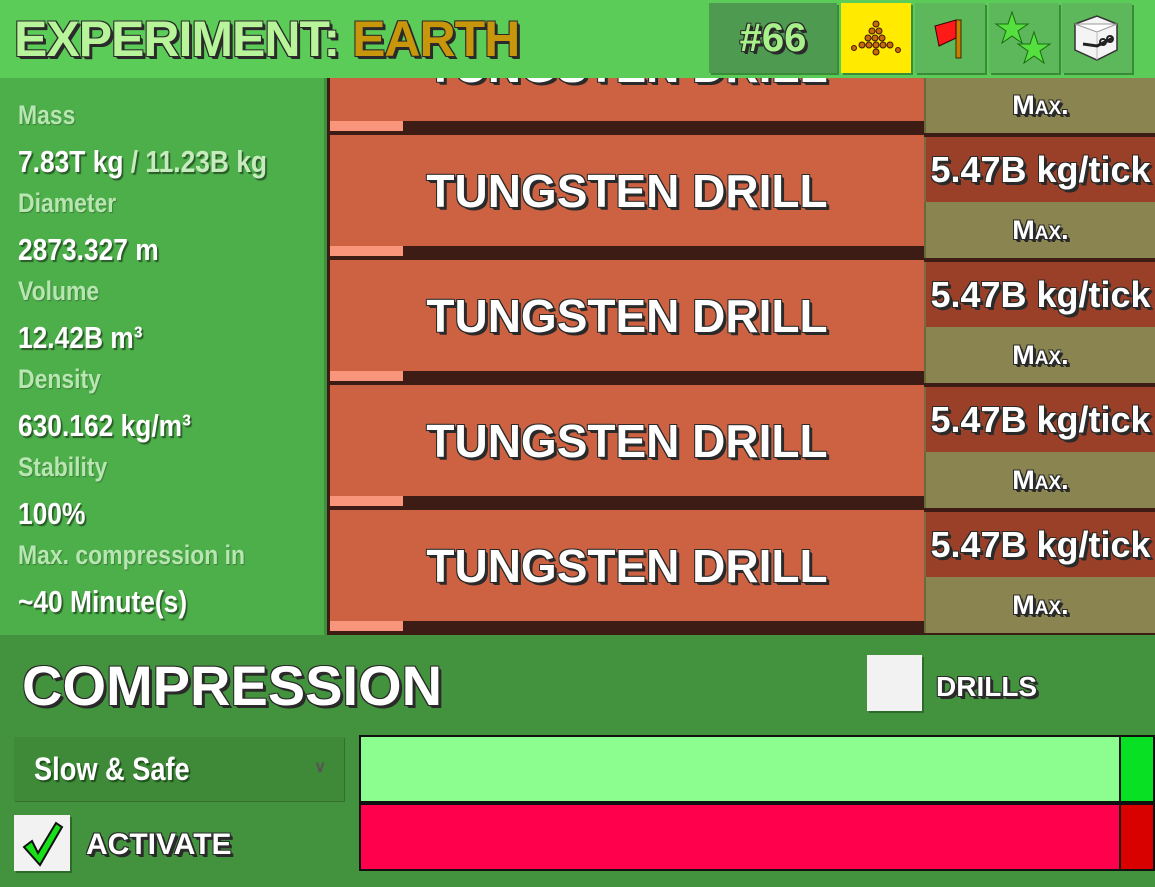  What do you see at coordinates (104, 425) in the screenshot?
I see `density-value: 630.162 kg/m³` at bounding box center [104, 425].